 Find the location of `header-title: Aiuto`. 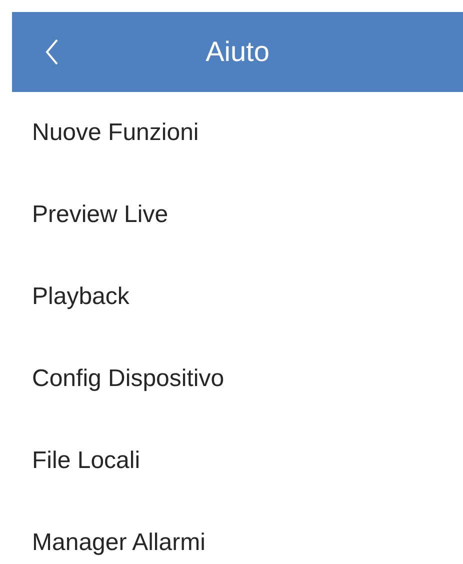

header-title: Aiuto is located at coordinates (238, 52).